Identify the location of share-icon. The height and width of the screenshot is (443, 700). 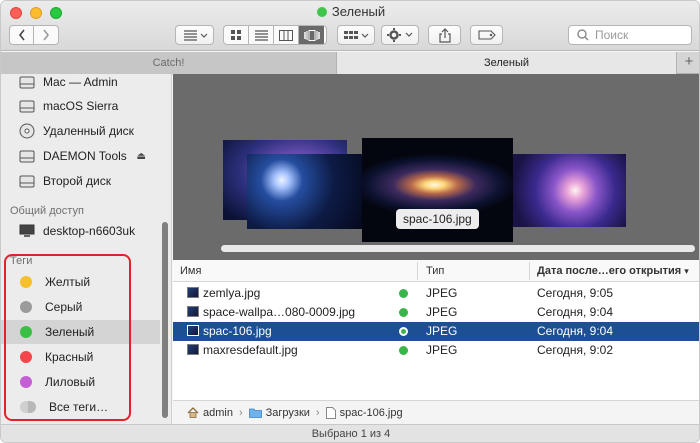
(444, 35).